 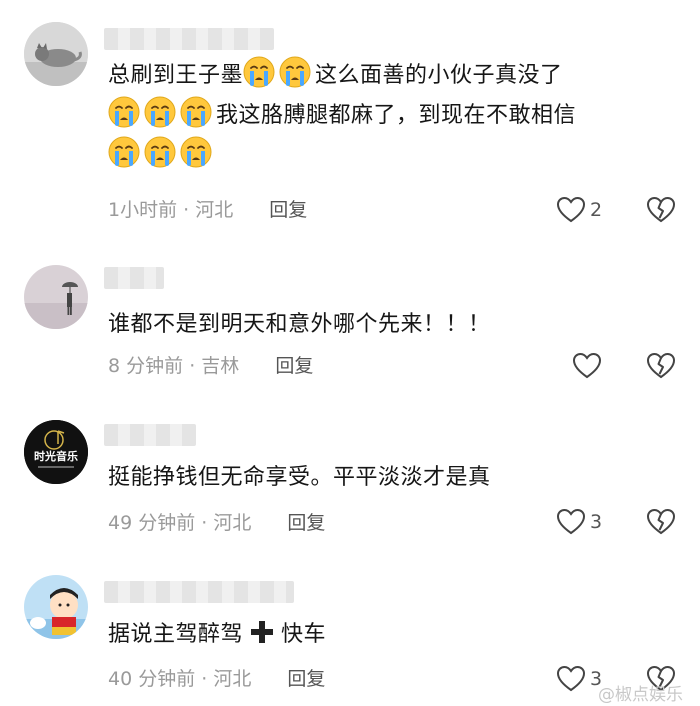 What do you see at coordinates (152, 679) in the screenshot?
I see `timestamp: 40 分钟前` at bounding box center [152, 679].